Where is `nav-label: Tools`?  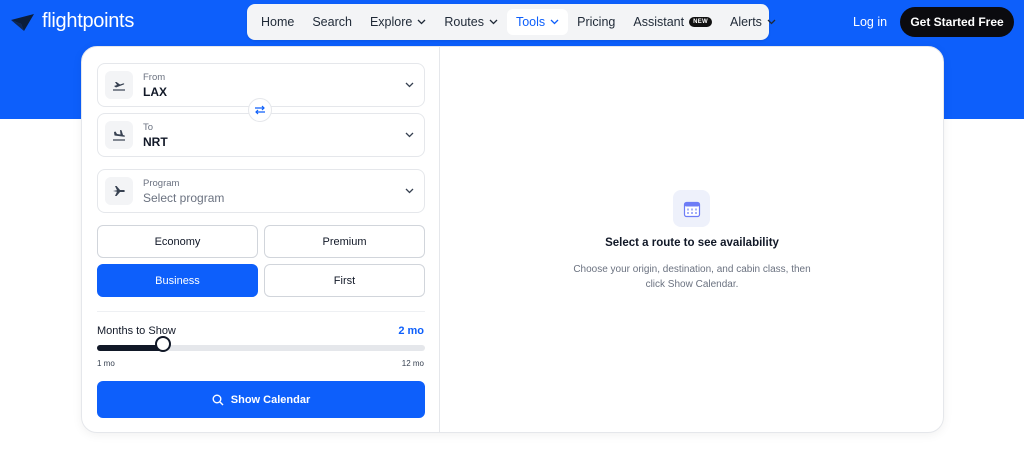
nav-label: Tools is located at coordinates (530, 22).